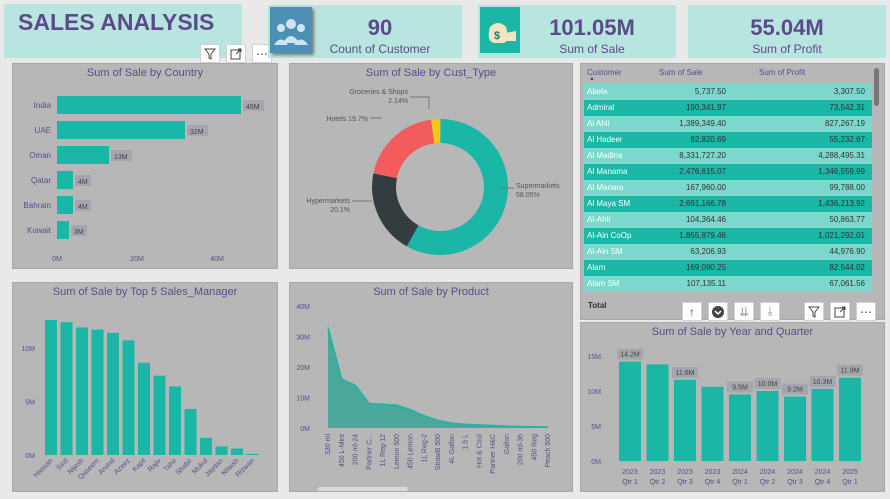 The image size is (890, 499). Describe the element at coordinates (603, 283) in the screenshot. I see `customer-cell: Alam SM` at that location.